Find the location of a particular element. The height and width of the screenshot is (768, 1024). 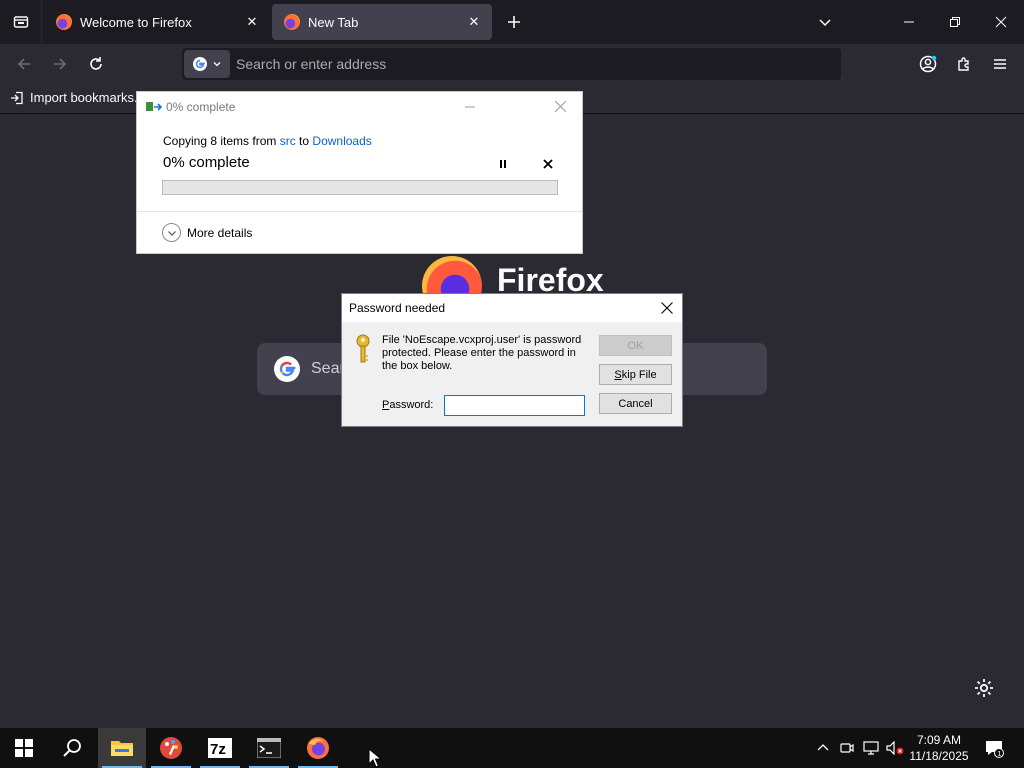

taskbar-file-explorer is located at coordinates (122, 748).